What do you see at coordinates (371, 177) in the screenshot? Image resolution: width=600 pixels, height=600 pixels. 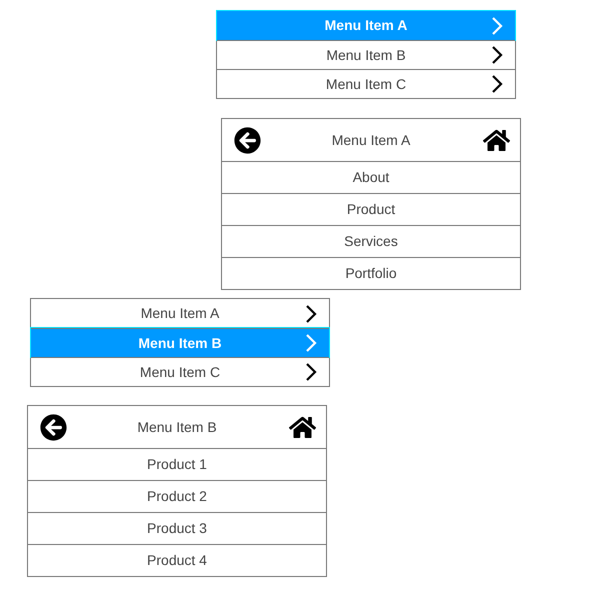 I see `submenu-item: About` at bounding box center [371, 177].